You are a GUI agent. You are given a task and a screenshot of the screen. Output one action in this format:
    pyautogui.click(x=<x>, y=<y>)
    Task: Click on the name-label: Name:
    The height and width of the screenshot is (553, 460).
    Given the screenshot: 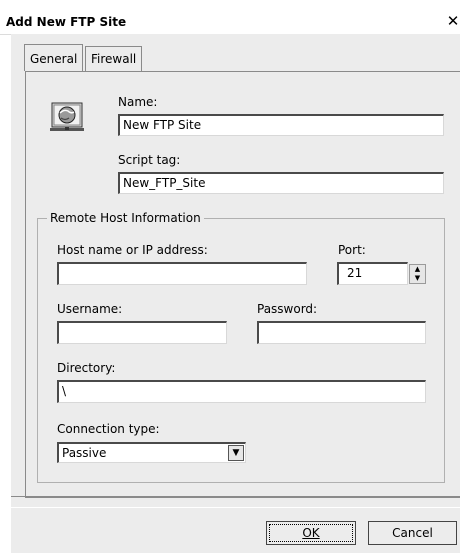 What is the action you would take?
    pyautogui.click(x=138, y=102)
    